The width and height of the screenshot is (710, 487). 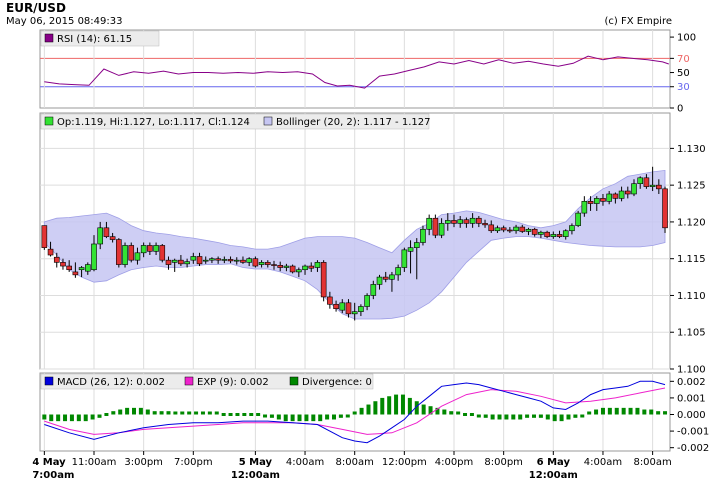 I want to click on rsi-legend-label: RSI (14): 61.15, so click(x=94, y=39).